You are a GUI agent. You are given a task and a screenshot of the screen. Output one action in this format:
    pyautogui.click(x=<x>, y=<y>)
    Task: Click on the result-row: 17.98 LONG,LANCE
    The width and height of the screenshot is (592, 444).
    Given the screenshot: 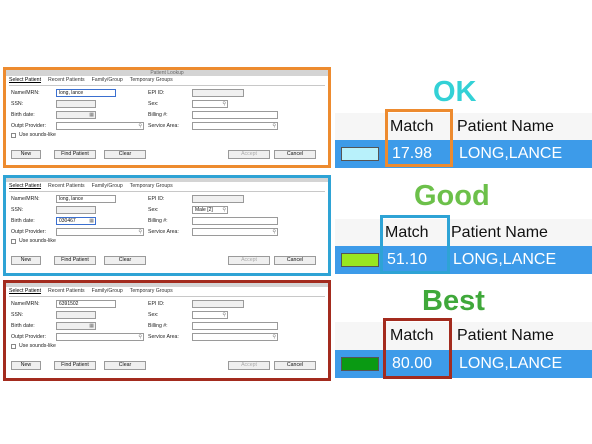 What is the action you would take?
    pyautogui.click(x=463, y=154)
    